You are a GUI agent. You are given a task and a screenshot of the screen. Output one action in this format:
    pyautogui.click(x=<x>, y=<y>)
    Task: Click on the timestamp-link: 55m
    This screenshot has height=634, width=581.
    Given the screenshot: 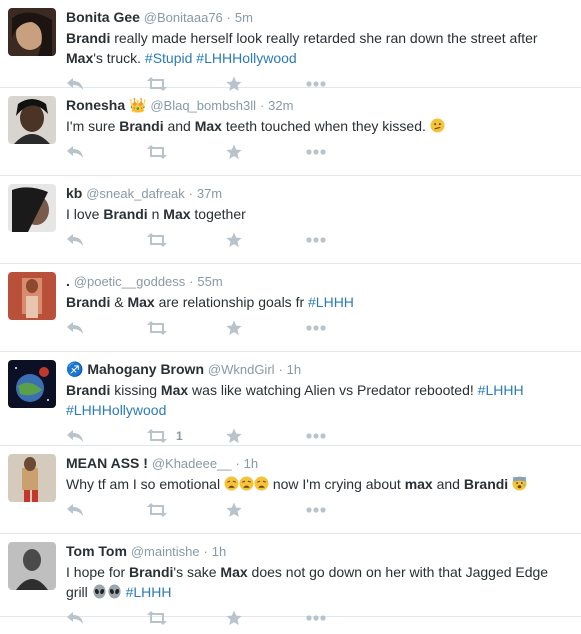 What is the action you would take?
    pyautogui.click(x=209, y=281)
    